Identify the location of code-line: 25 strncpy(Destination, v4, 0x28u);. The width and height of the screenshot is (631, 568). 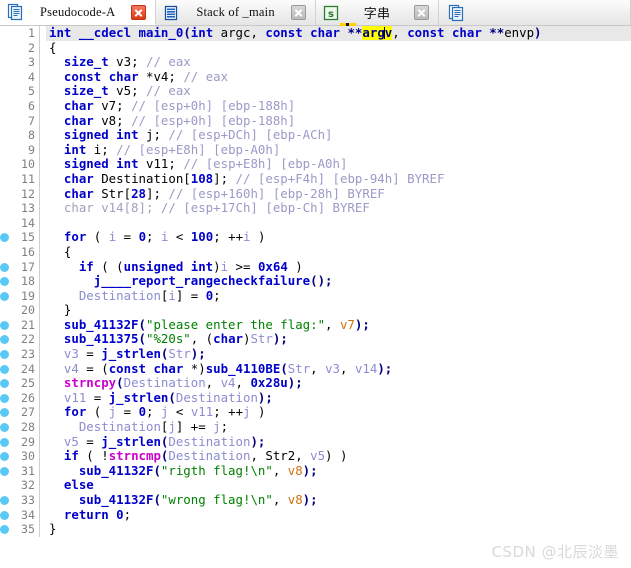
(315, 383).